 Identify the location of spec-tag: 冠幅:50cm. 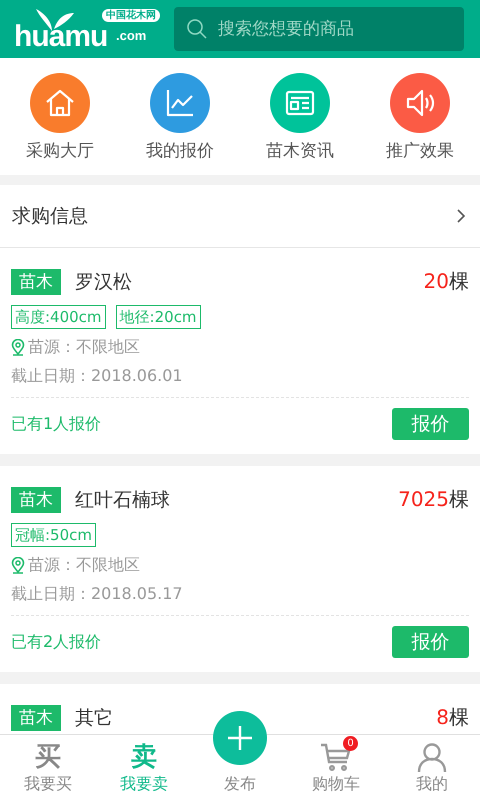
(53, 535).